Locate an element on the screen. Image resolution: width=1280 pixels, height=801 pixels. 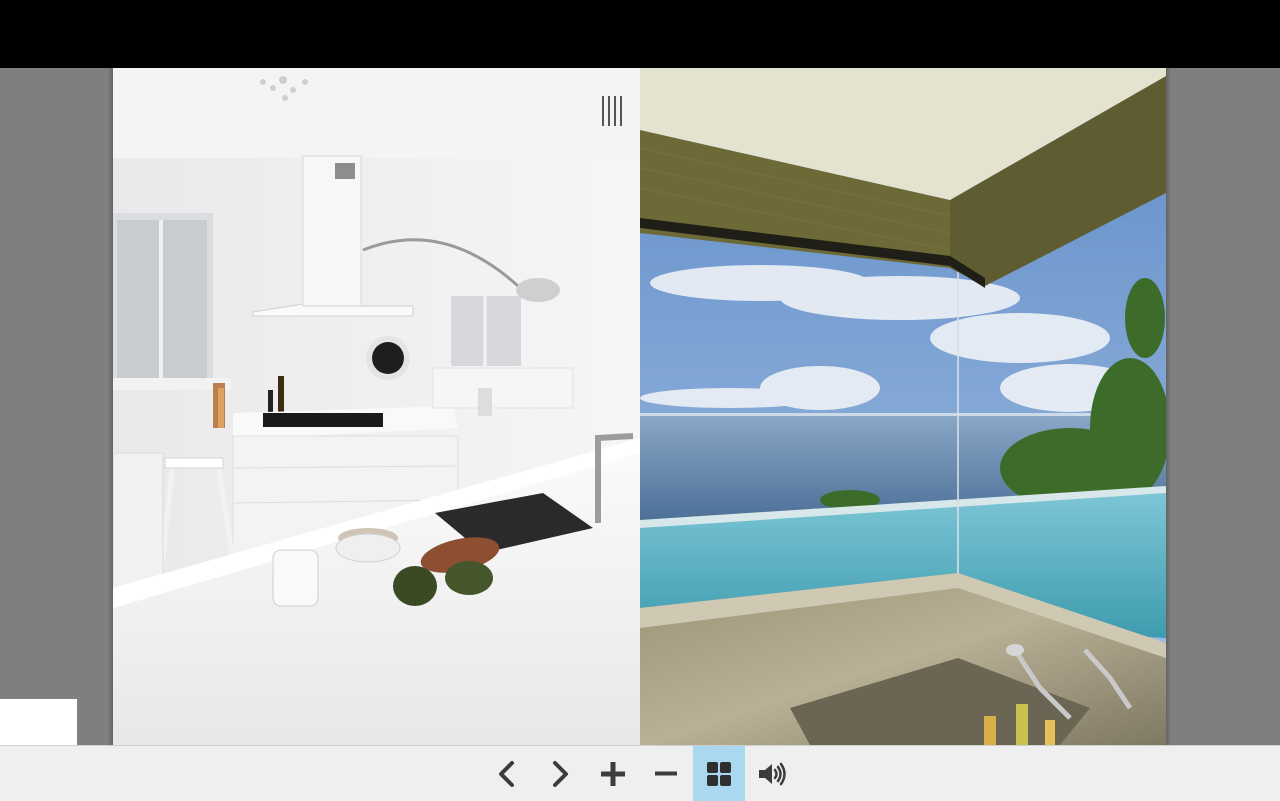
chevron-right-icon is located at coordinates (560, 773).